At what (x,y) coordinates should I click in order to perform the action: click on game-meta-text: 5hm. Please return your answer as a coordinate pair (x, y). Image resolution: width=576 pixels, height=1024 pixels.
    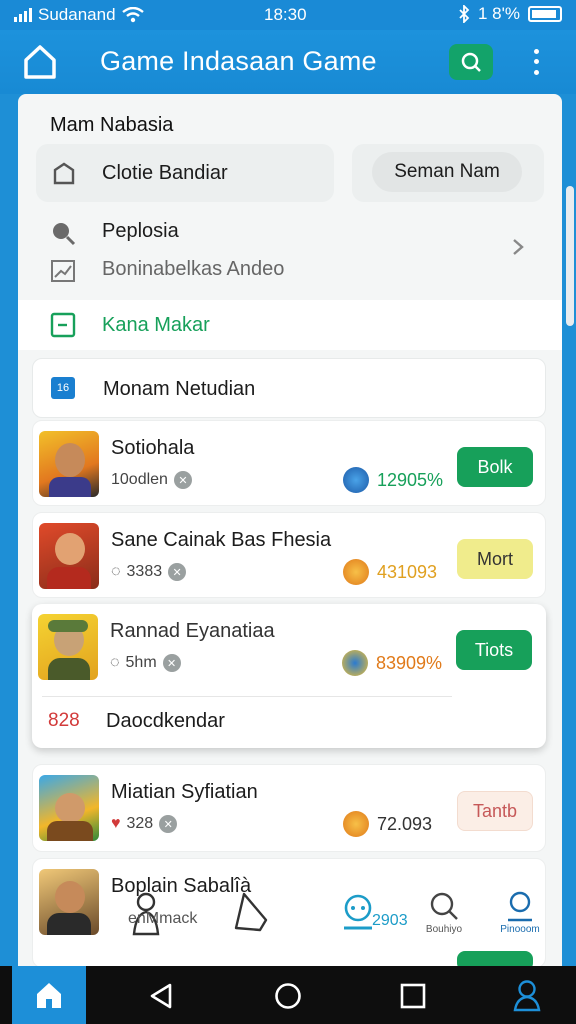
    Looking at the image, I should click on (141, 662).